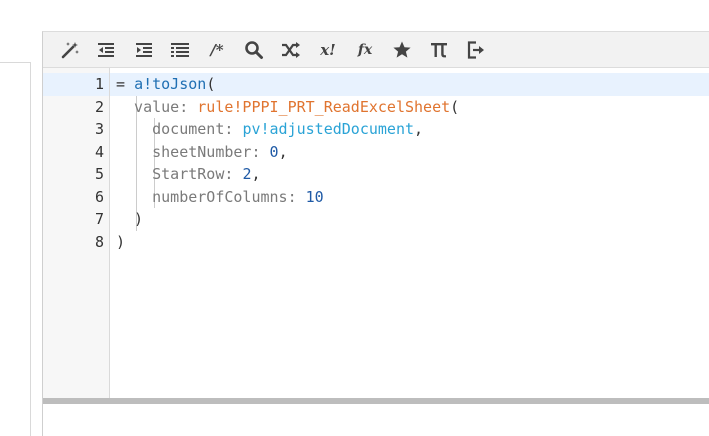 This screenshot has height=436, width=709. I want to click on shuffle-button, so click(291, 50).